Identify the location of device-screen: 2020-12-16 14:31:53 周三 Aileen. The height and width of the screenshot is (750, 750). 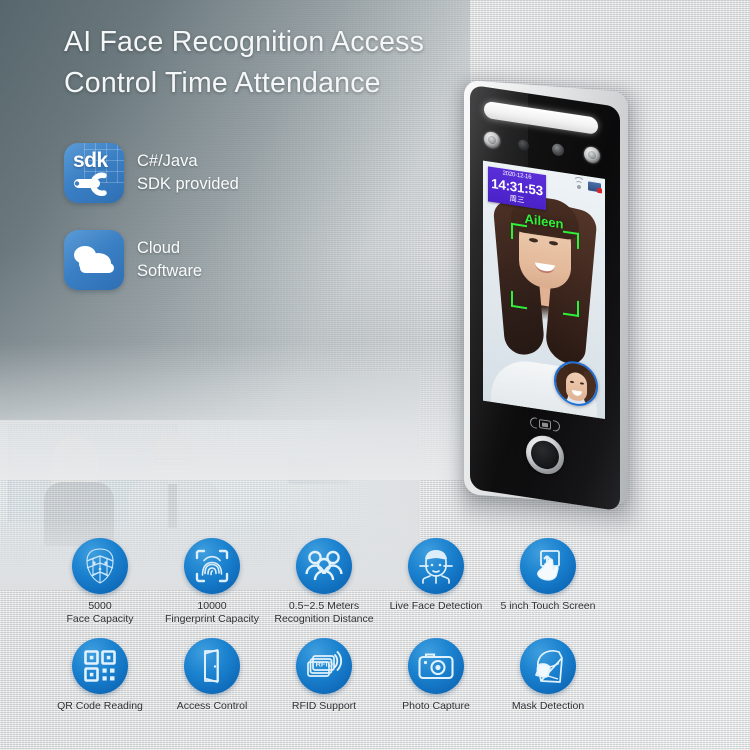
(544, 289).